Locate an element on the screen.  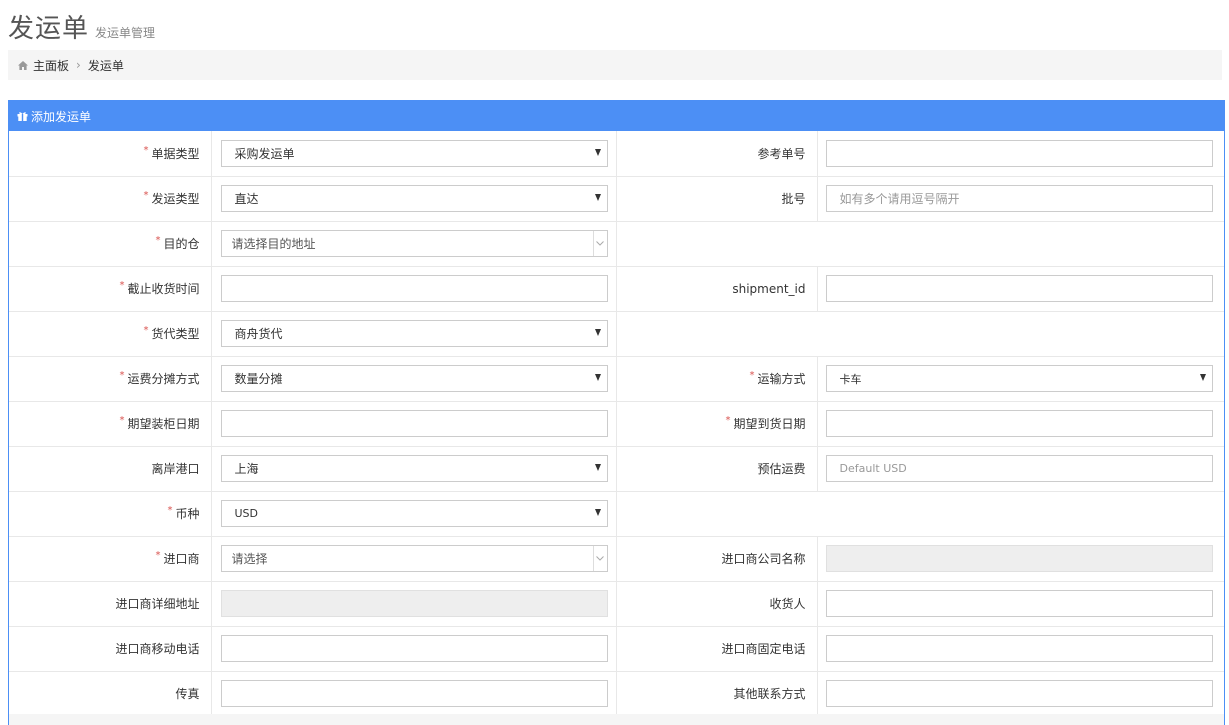
shipment-id-label: shipment_id is located at coordinates (717, 289).